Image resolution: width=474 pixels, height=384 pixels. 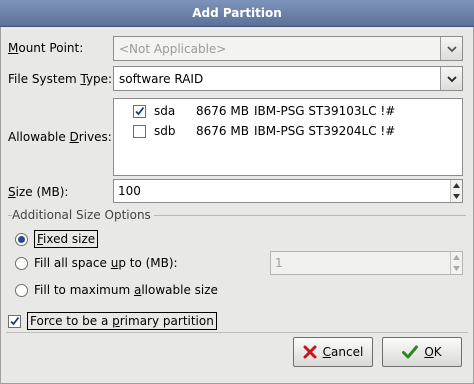 I want to click on ok-label: OK, so click(x=433, y=352).